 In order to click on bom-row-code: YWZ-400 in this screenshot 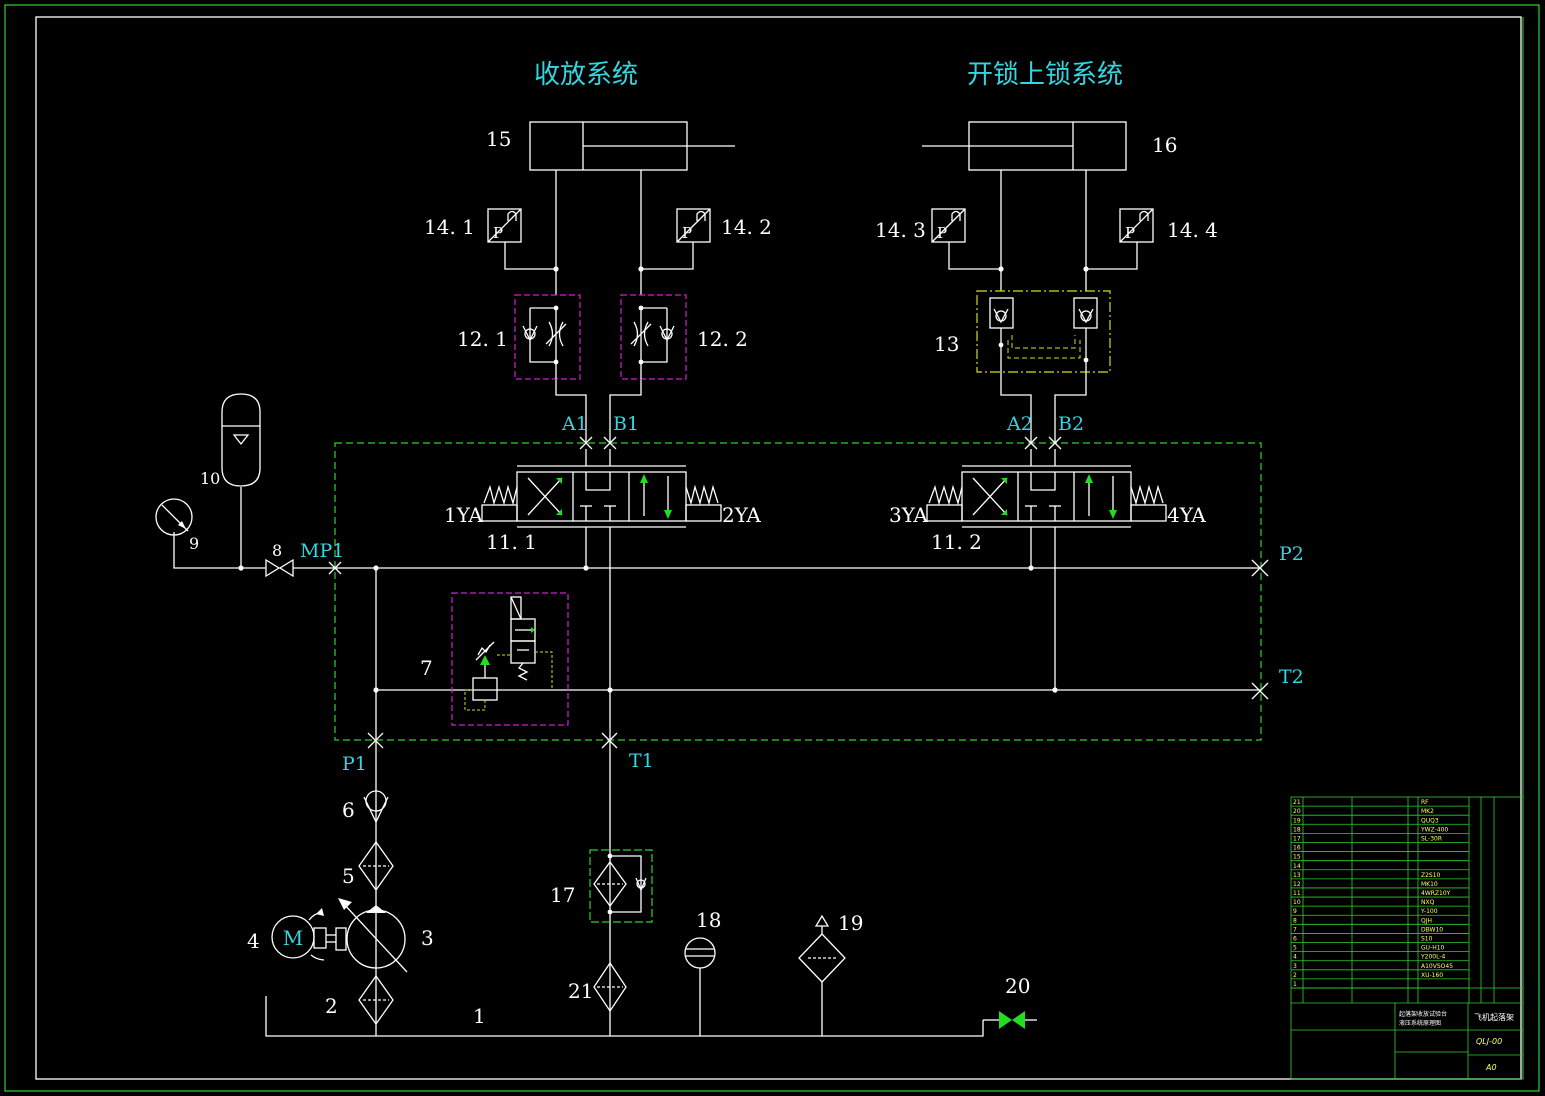, I will do `click(1434, 829)`.